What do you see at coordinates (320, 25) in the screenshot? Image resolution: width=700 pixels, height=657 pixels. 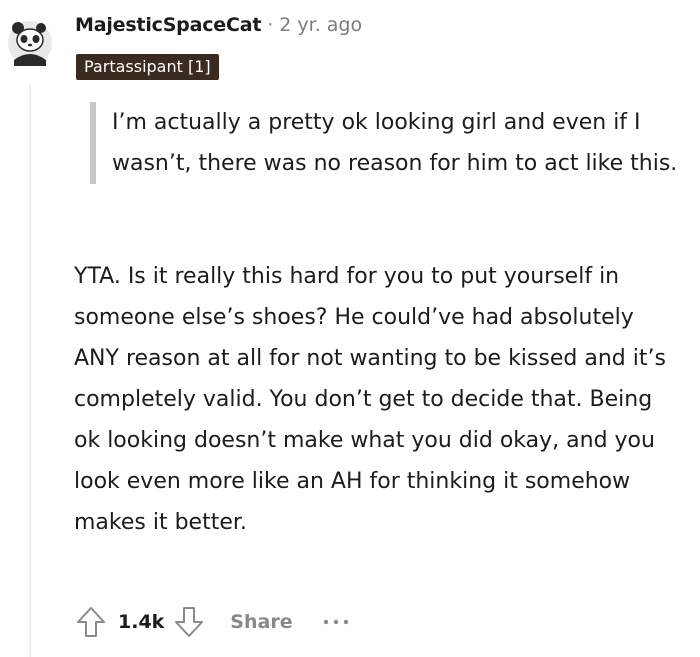 I see `timestamp: 2 yr. ago` at bounding box center [320, 25].